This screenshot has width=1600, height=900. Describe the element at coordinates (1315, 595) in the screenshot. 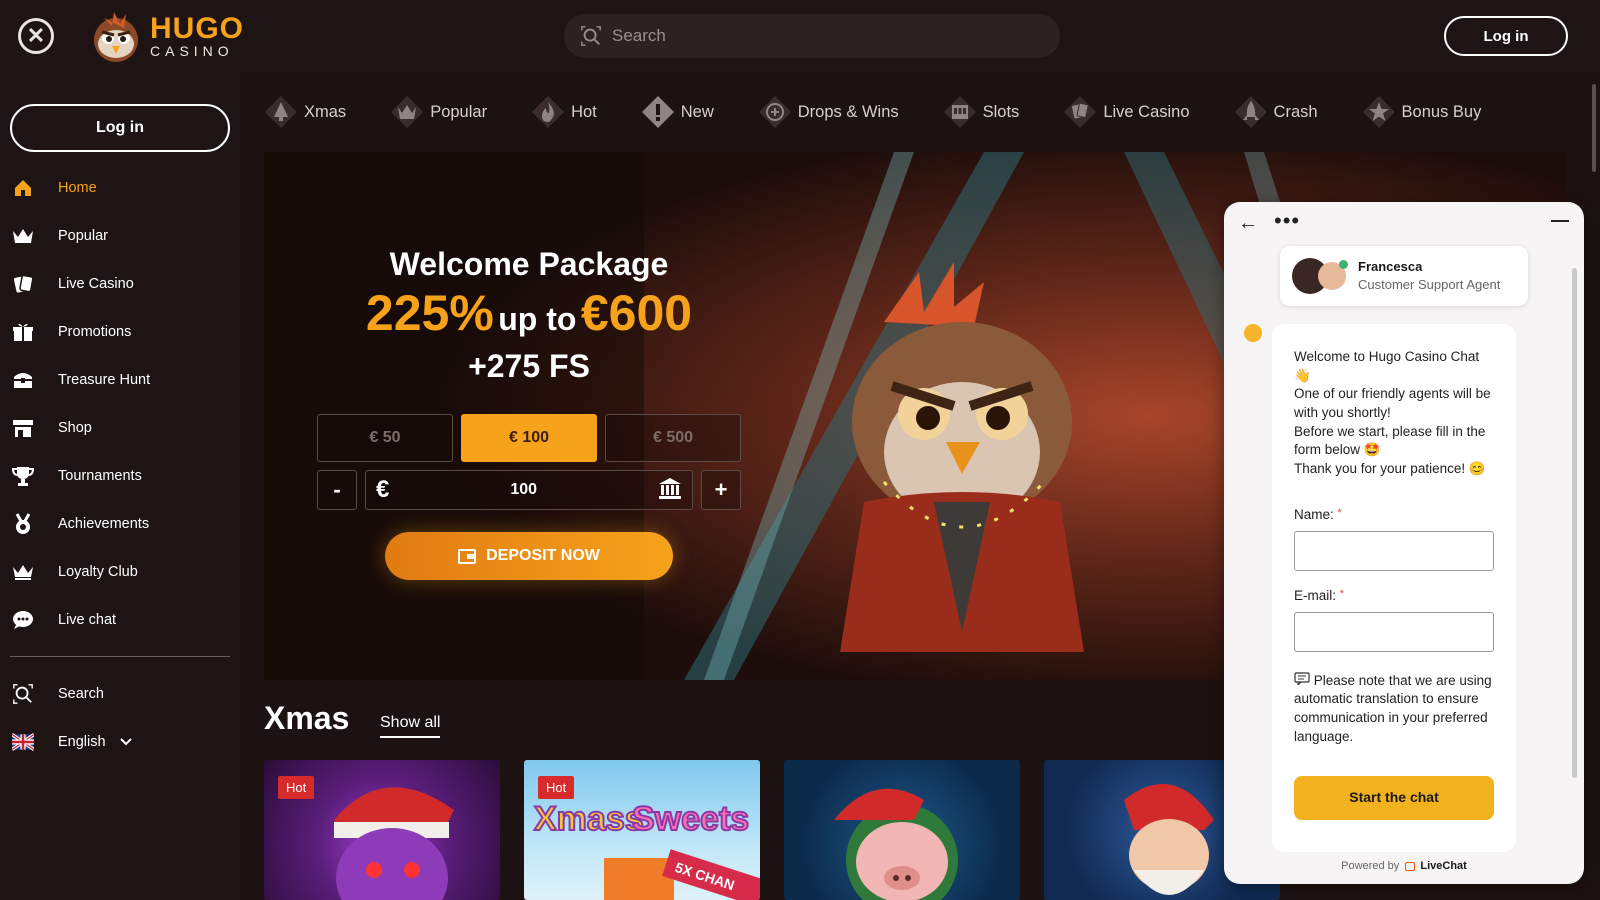

I see `email-label-text: E-mail:` at that location.